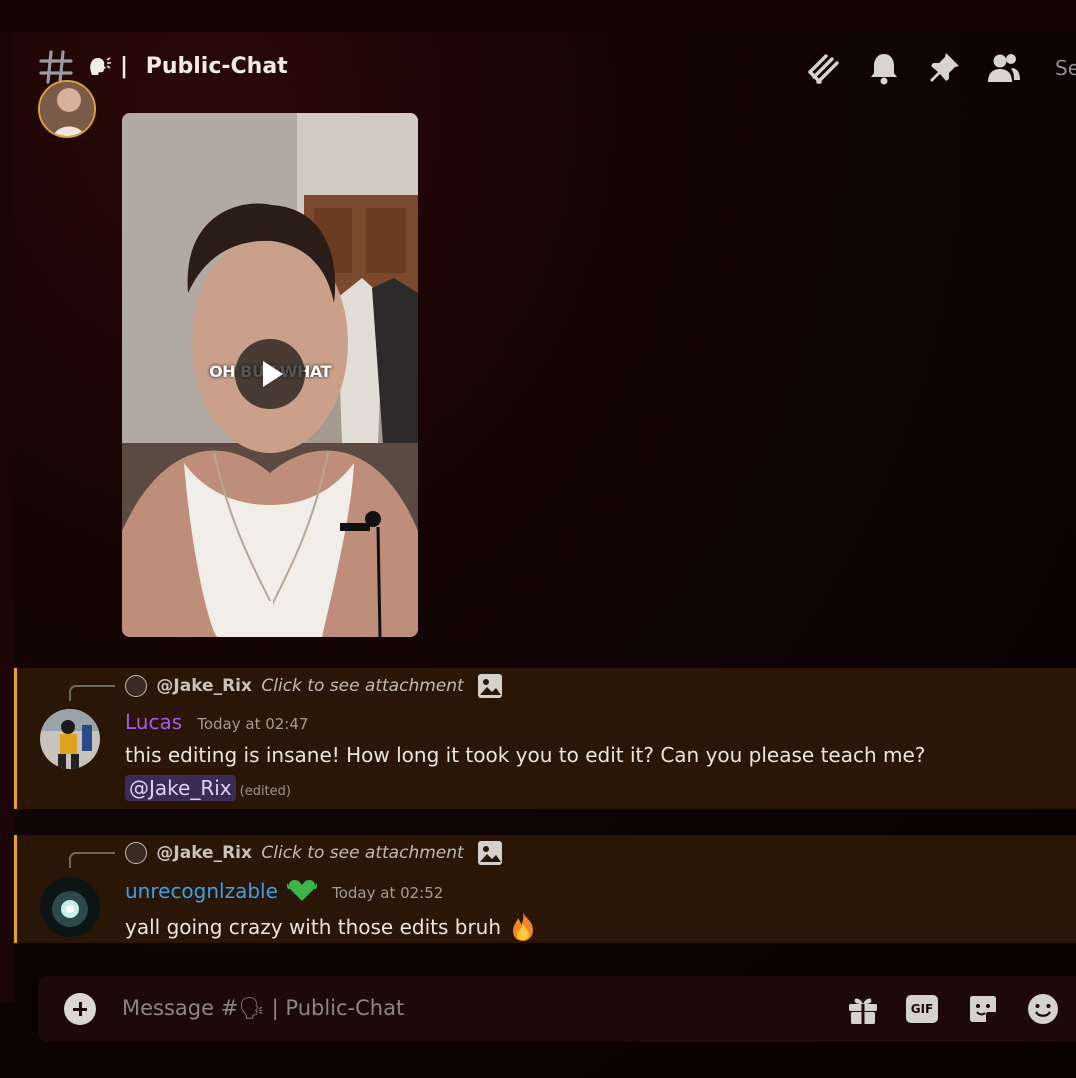 The image size is (1076, 1078). I want to click on video-attachment: OH BUT WHAT, so click(270, 375).